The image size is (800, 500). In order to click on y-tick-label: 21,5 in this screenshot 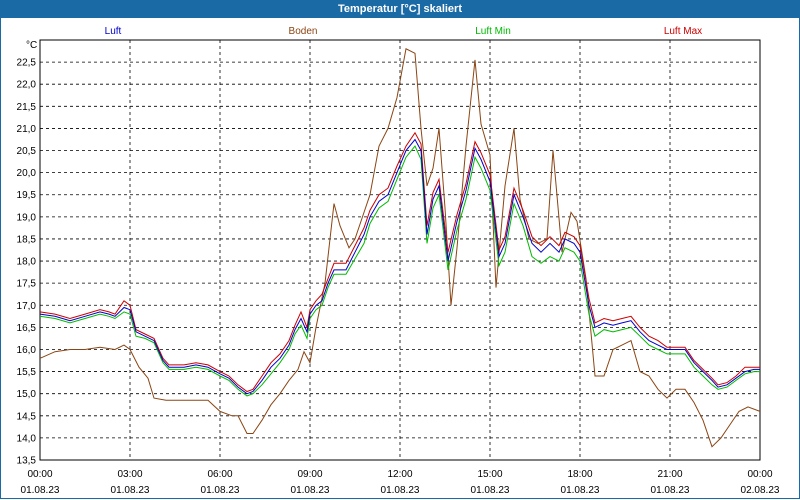, I will do `click(27, 107)`.